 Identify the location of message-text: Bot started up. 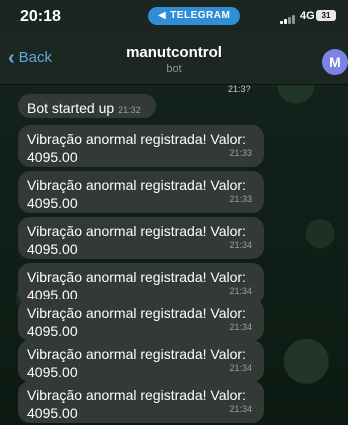
(71, 108).